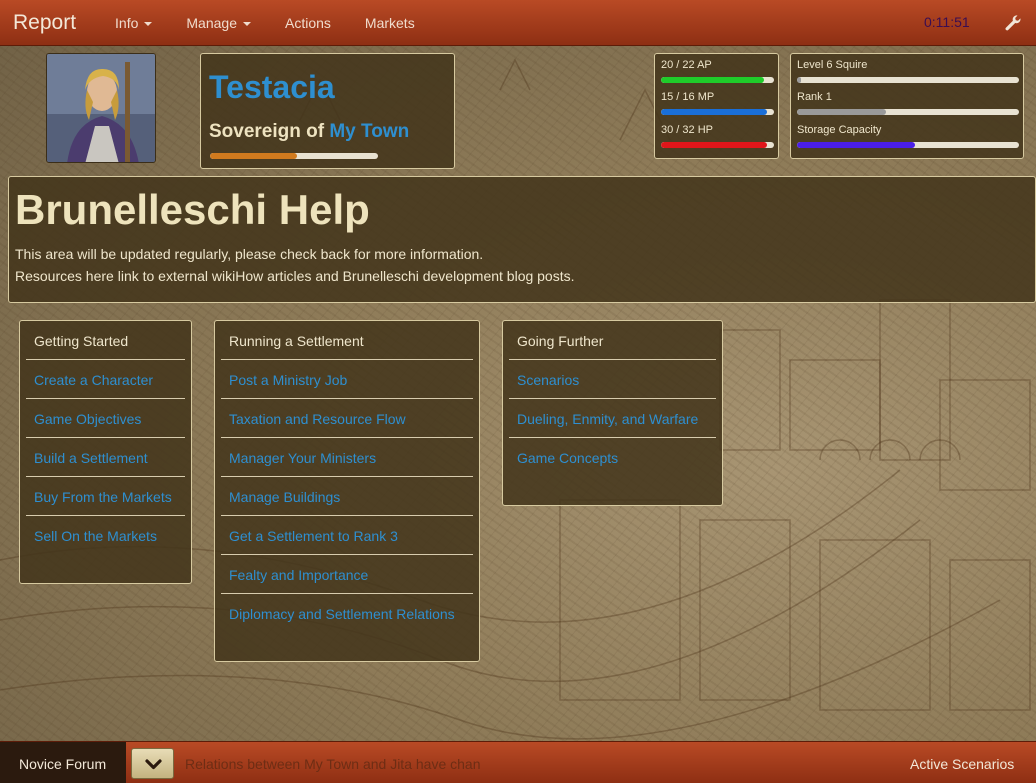 This screenshot has width=1036, height=783. Describe the element at coordinates (1013, 23) in the screenshot. I see `wrench-icon` at that location.